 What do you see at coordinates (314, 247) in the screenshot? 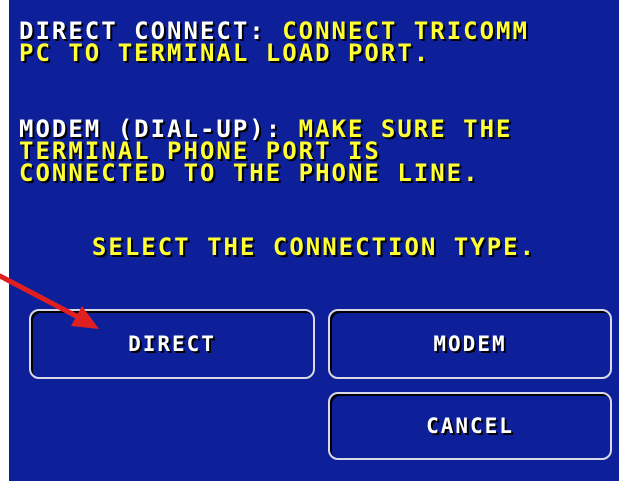
I see `select-connection-prompt: SELECT THE CONNECTION TYPE.` at bounding box center [314, 247].